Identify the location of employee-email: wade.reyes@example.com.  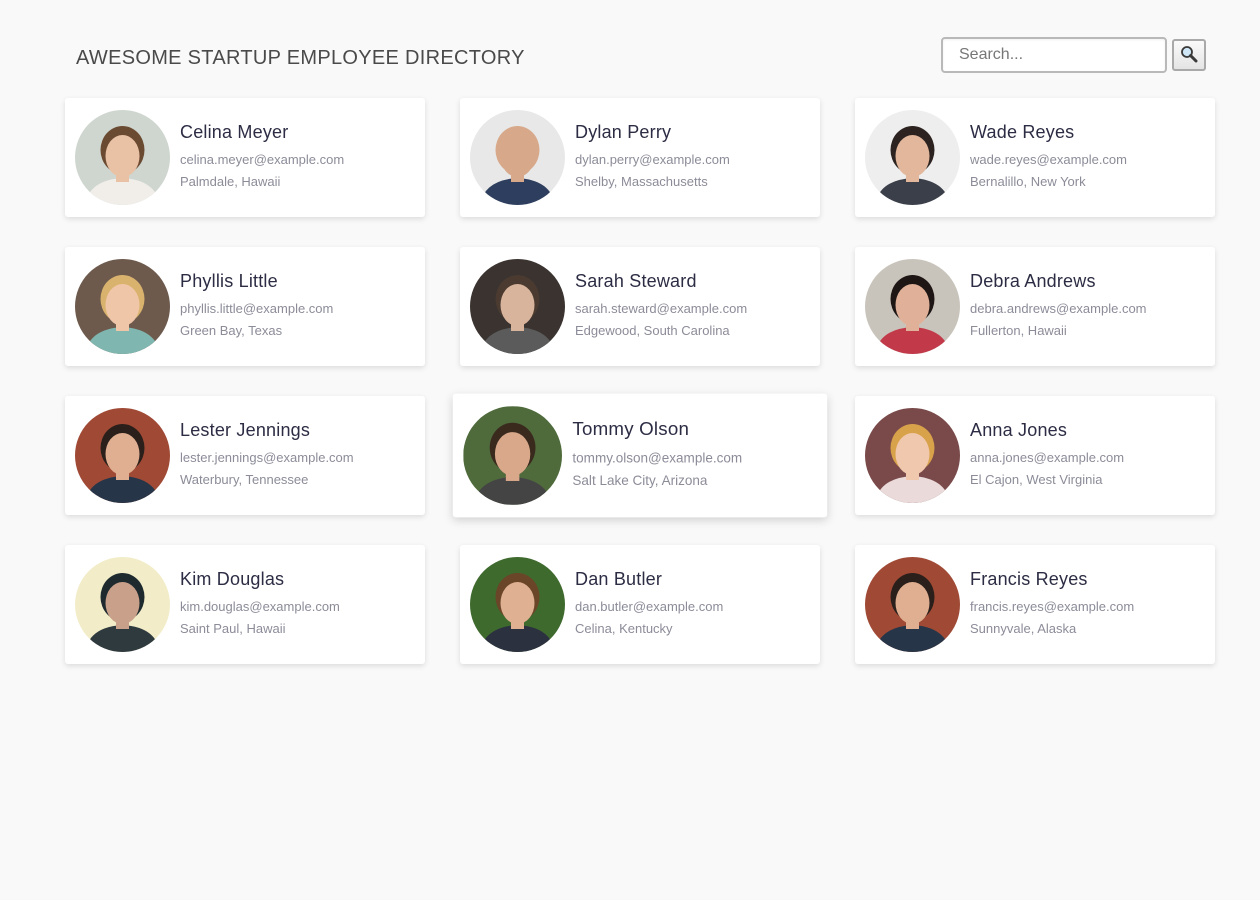
(1048, 159).